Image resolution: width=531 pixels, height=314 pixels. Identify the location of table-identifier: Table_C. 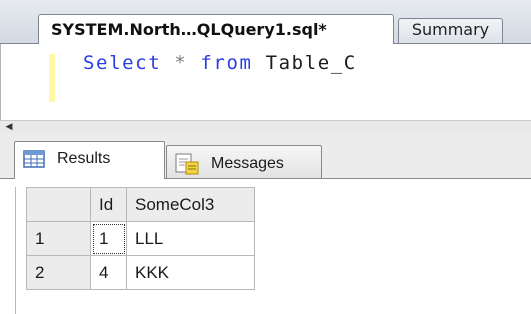
(311, 63).